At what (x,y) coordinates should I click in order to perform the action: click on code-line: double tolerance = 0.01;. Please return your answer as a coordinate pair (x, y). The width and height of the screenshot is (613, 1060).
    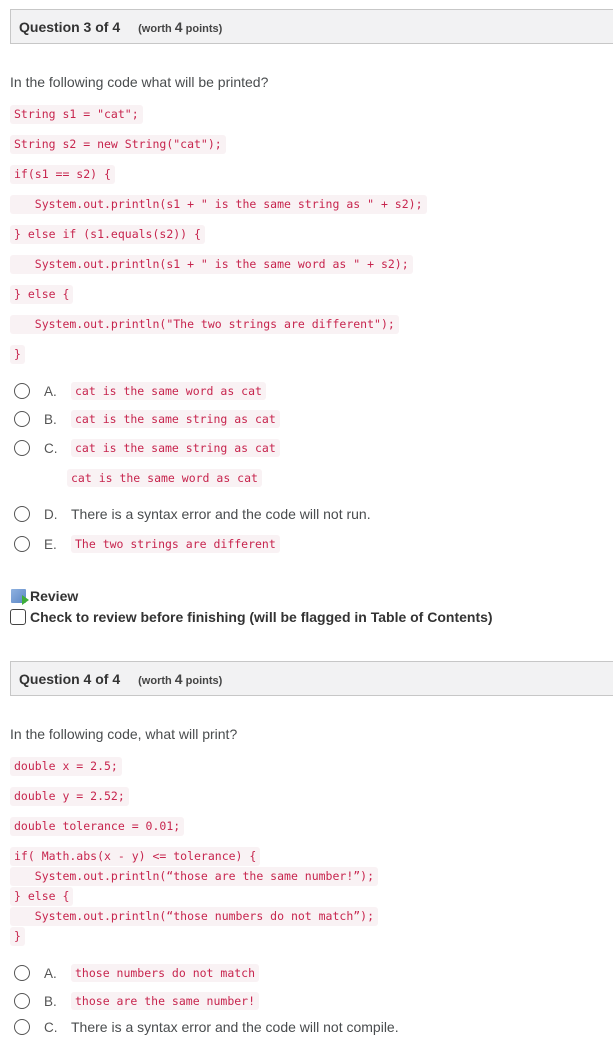
    Looking at the image, I should click on (97, 826).